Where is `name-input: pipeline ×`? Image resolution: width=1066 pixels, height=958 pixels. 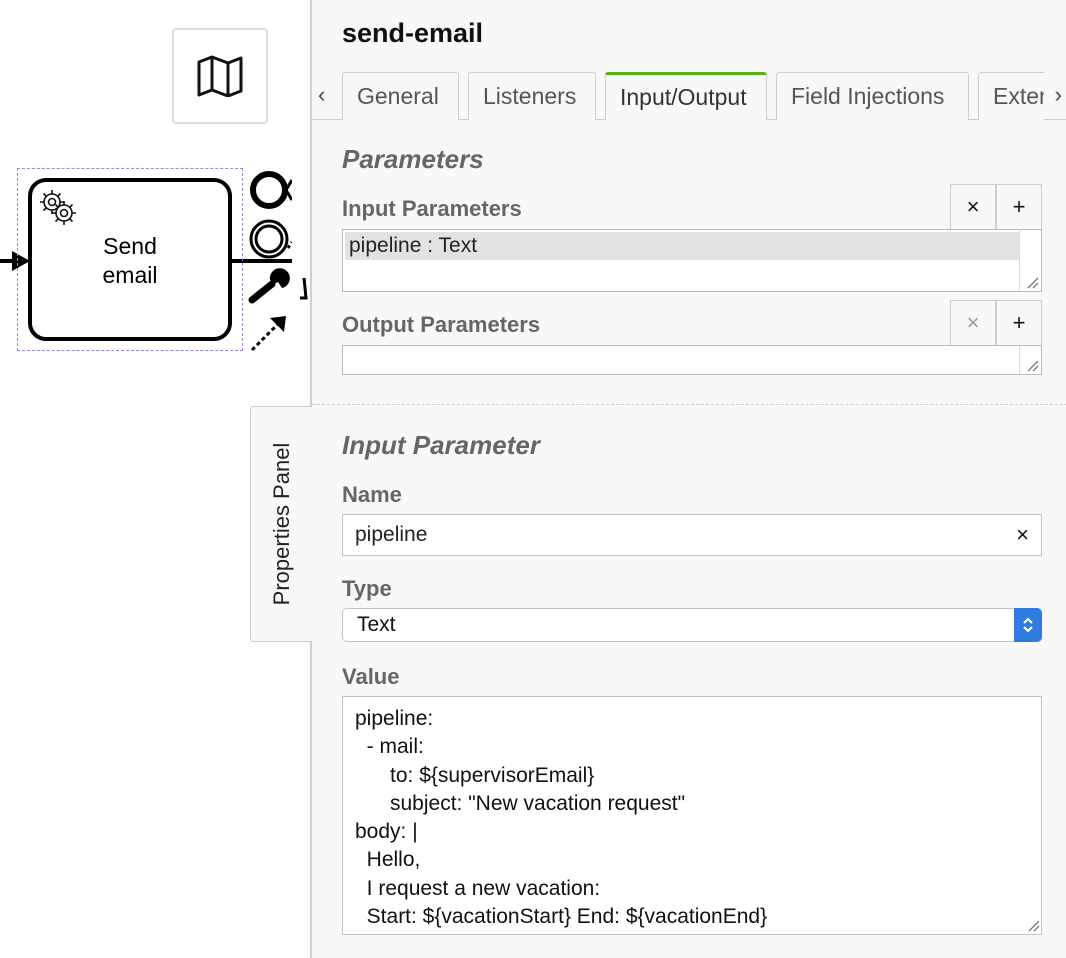
name-input: pipeline × is located at coordinates (692, 535).